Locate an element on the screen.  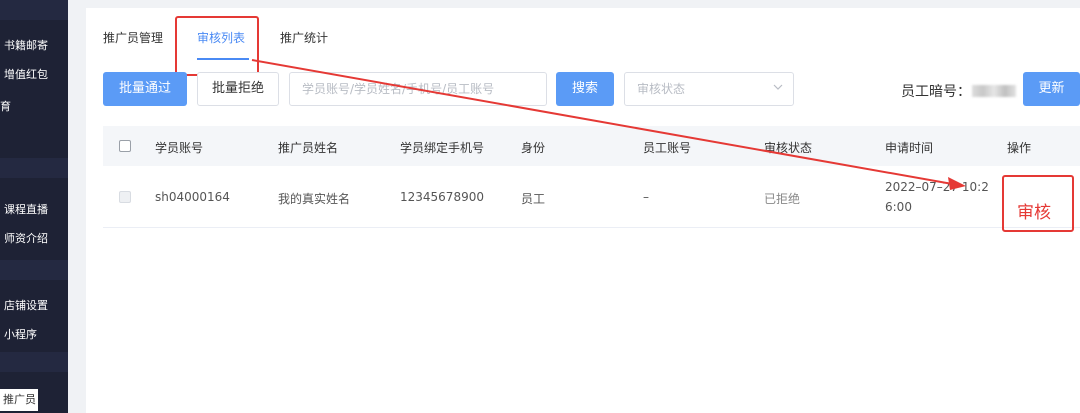
col-action: 操作 is located at coordinates (1019, 148).